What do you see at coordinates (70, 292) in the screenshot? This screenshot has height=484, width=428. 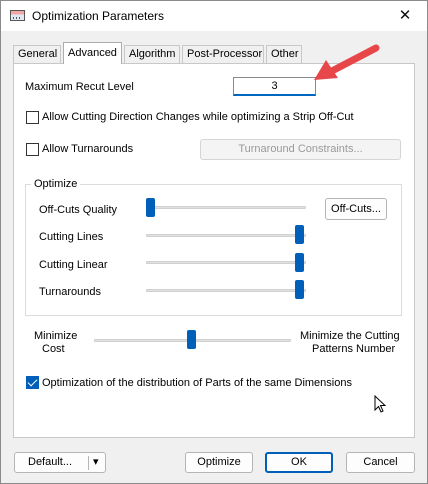 I see `turnarounds-label: Turnarounds` at bounding box center [70, 292].